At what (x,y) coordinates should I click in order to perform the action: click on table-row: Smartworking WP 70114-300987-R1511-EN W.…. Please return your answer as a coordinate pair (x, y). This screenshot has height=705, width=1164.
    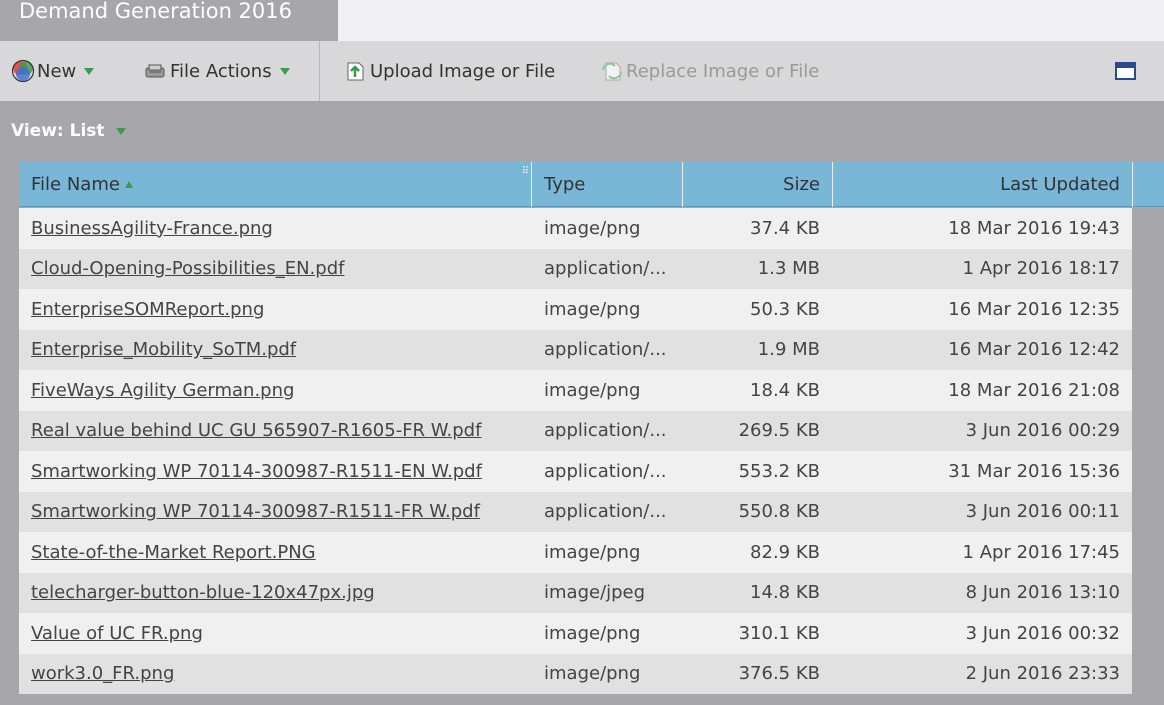
    Looking at the image, I should click on (575, 471).